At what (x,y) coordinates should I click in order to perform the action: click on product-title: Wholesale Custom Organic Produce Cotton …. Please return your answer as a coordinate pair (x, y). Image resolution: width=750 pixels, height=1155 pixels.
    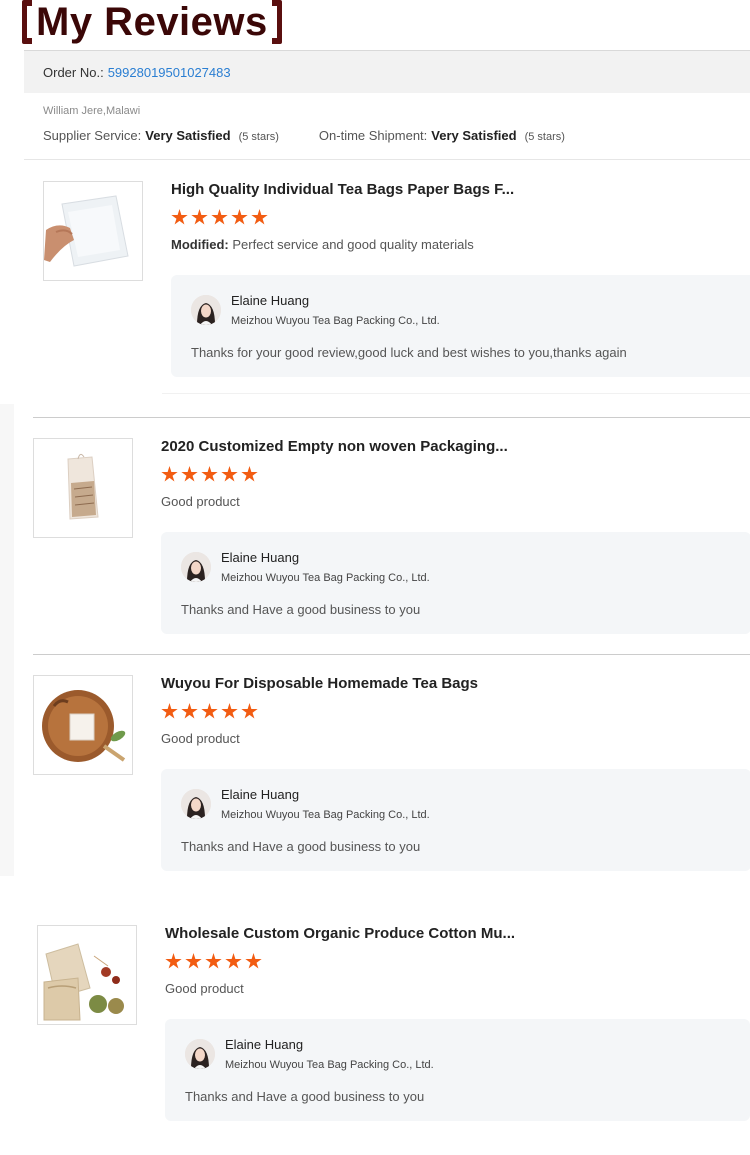
    Looking at the image, I should click on (340, 933).